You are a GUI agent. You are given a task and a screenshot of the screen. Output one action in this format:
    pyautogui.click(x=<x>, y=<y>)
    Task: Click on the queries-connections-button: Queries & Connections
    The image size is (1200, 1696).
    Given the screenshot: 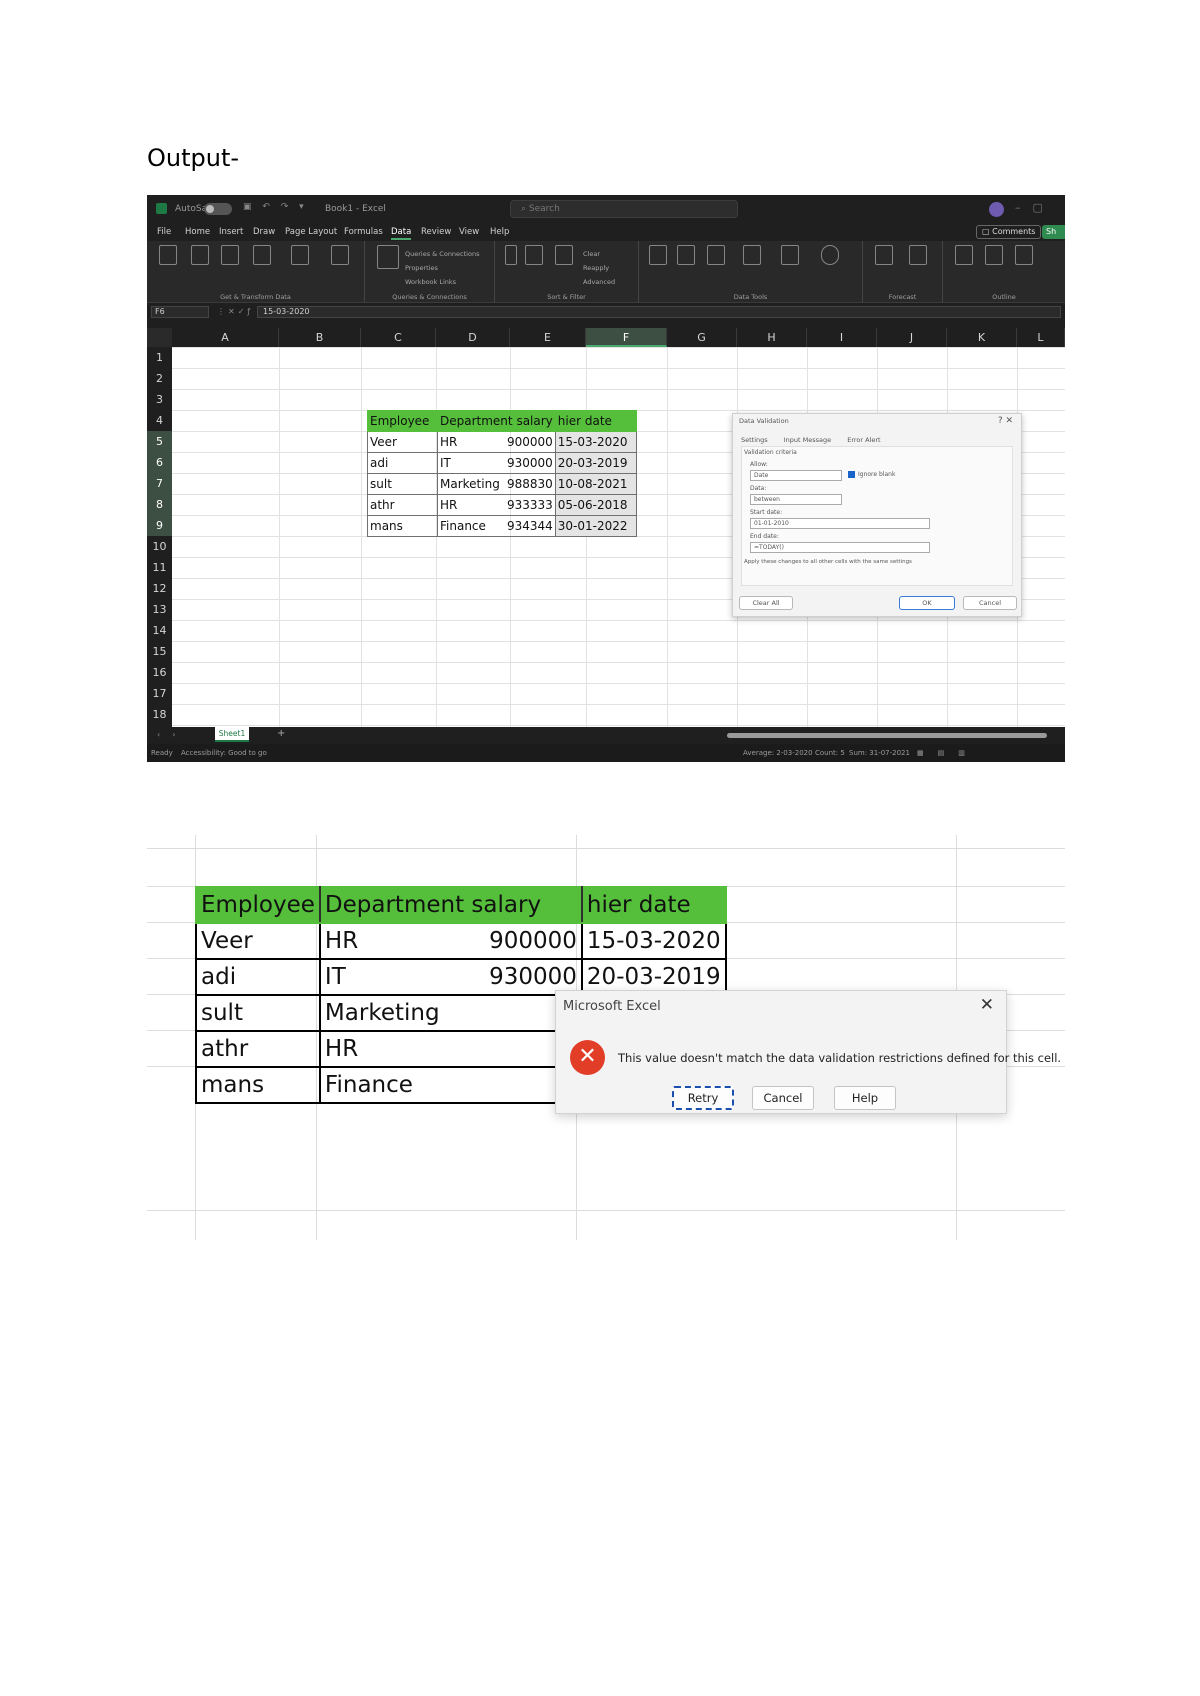 What is the action you would take?
    pyautogui.click(x=442, y=254)
    